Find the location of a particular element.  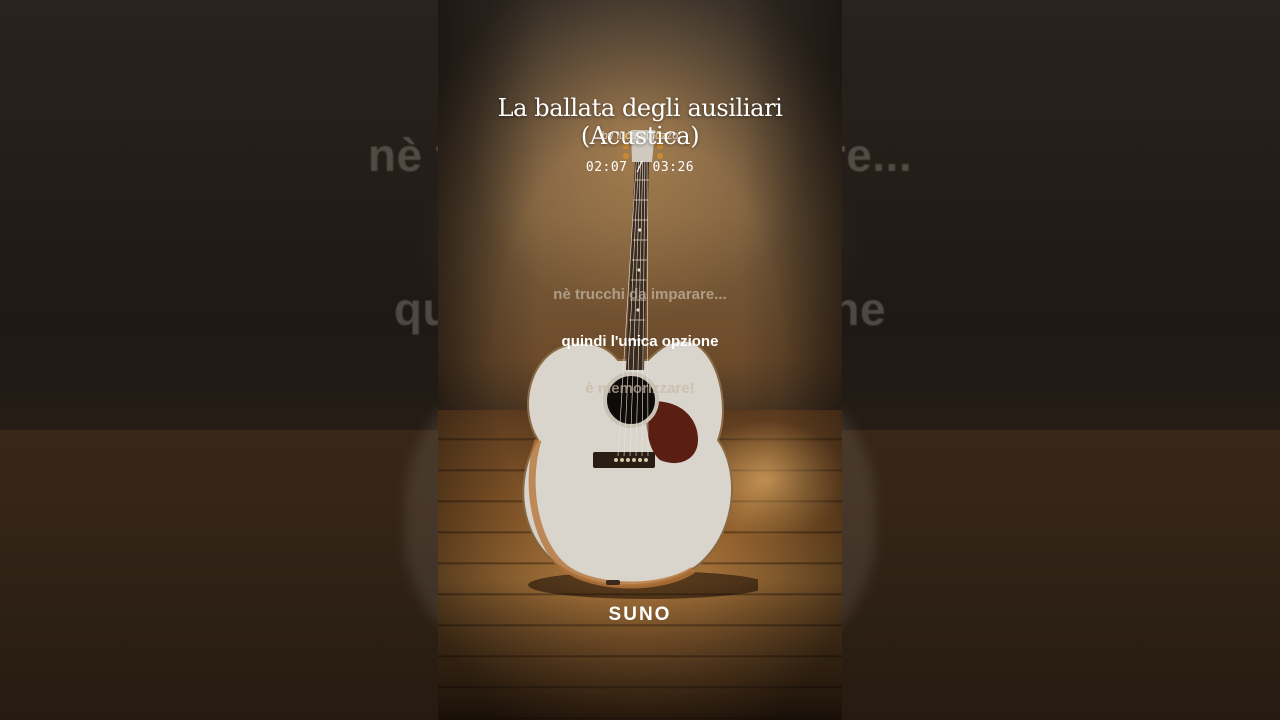

playback-time: 02:07 / 03:26 is located at coordinates (640, 167).